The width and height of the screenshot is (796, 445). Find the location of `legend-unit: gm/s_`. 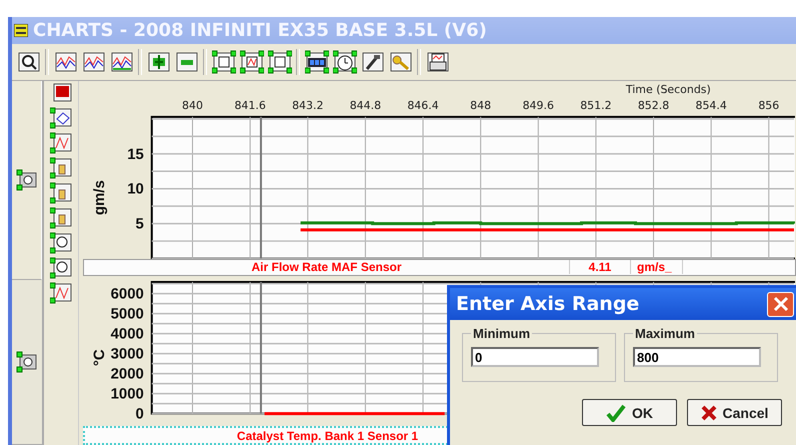

legend-unit: gm/s_ is located at coordinates (657, 267).